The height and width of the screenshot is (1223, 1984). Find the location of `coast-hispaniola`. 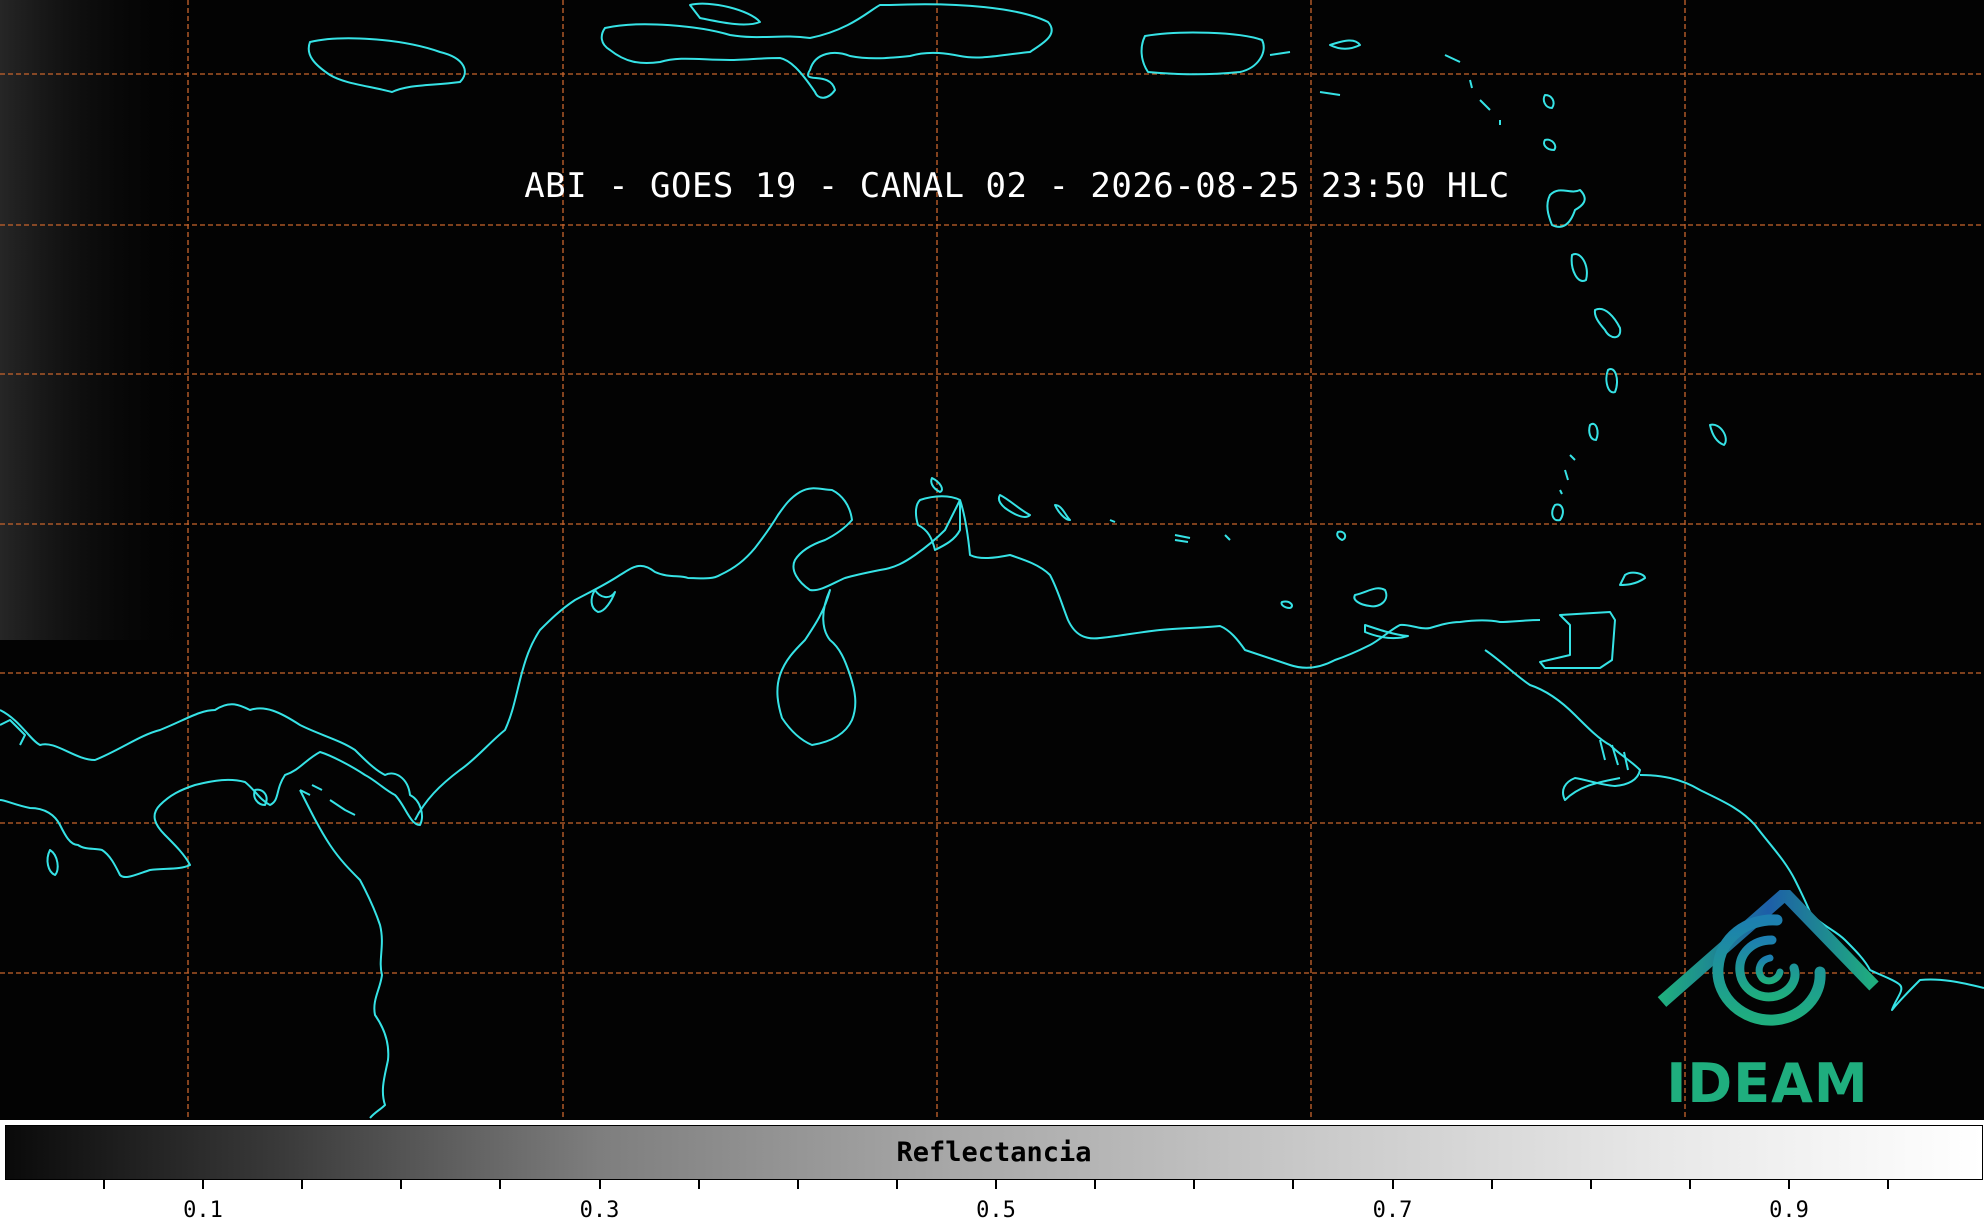

coast-hispaniola is located at coordinates (826, 51).